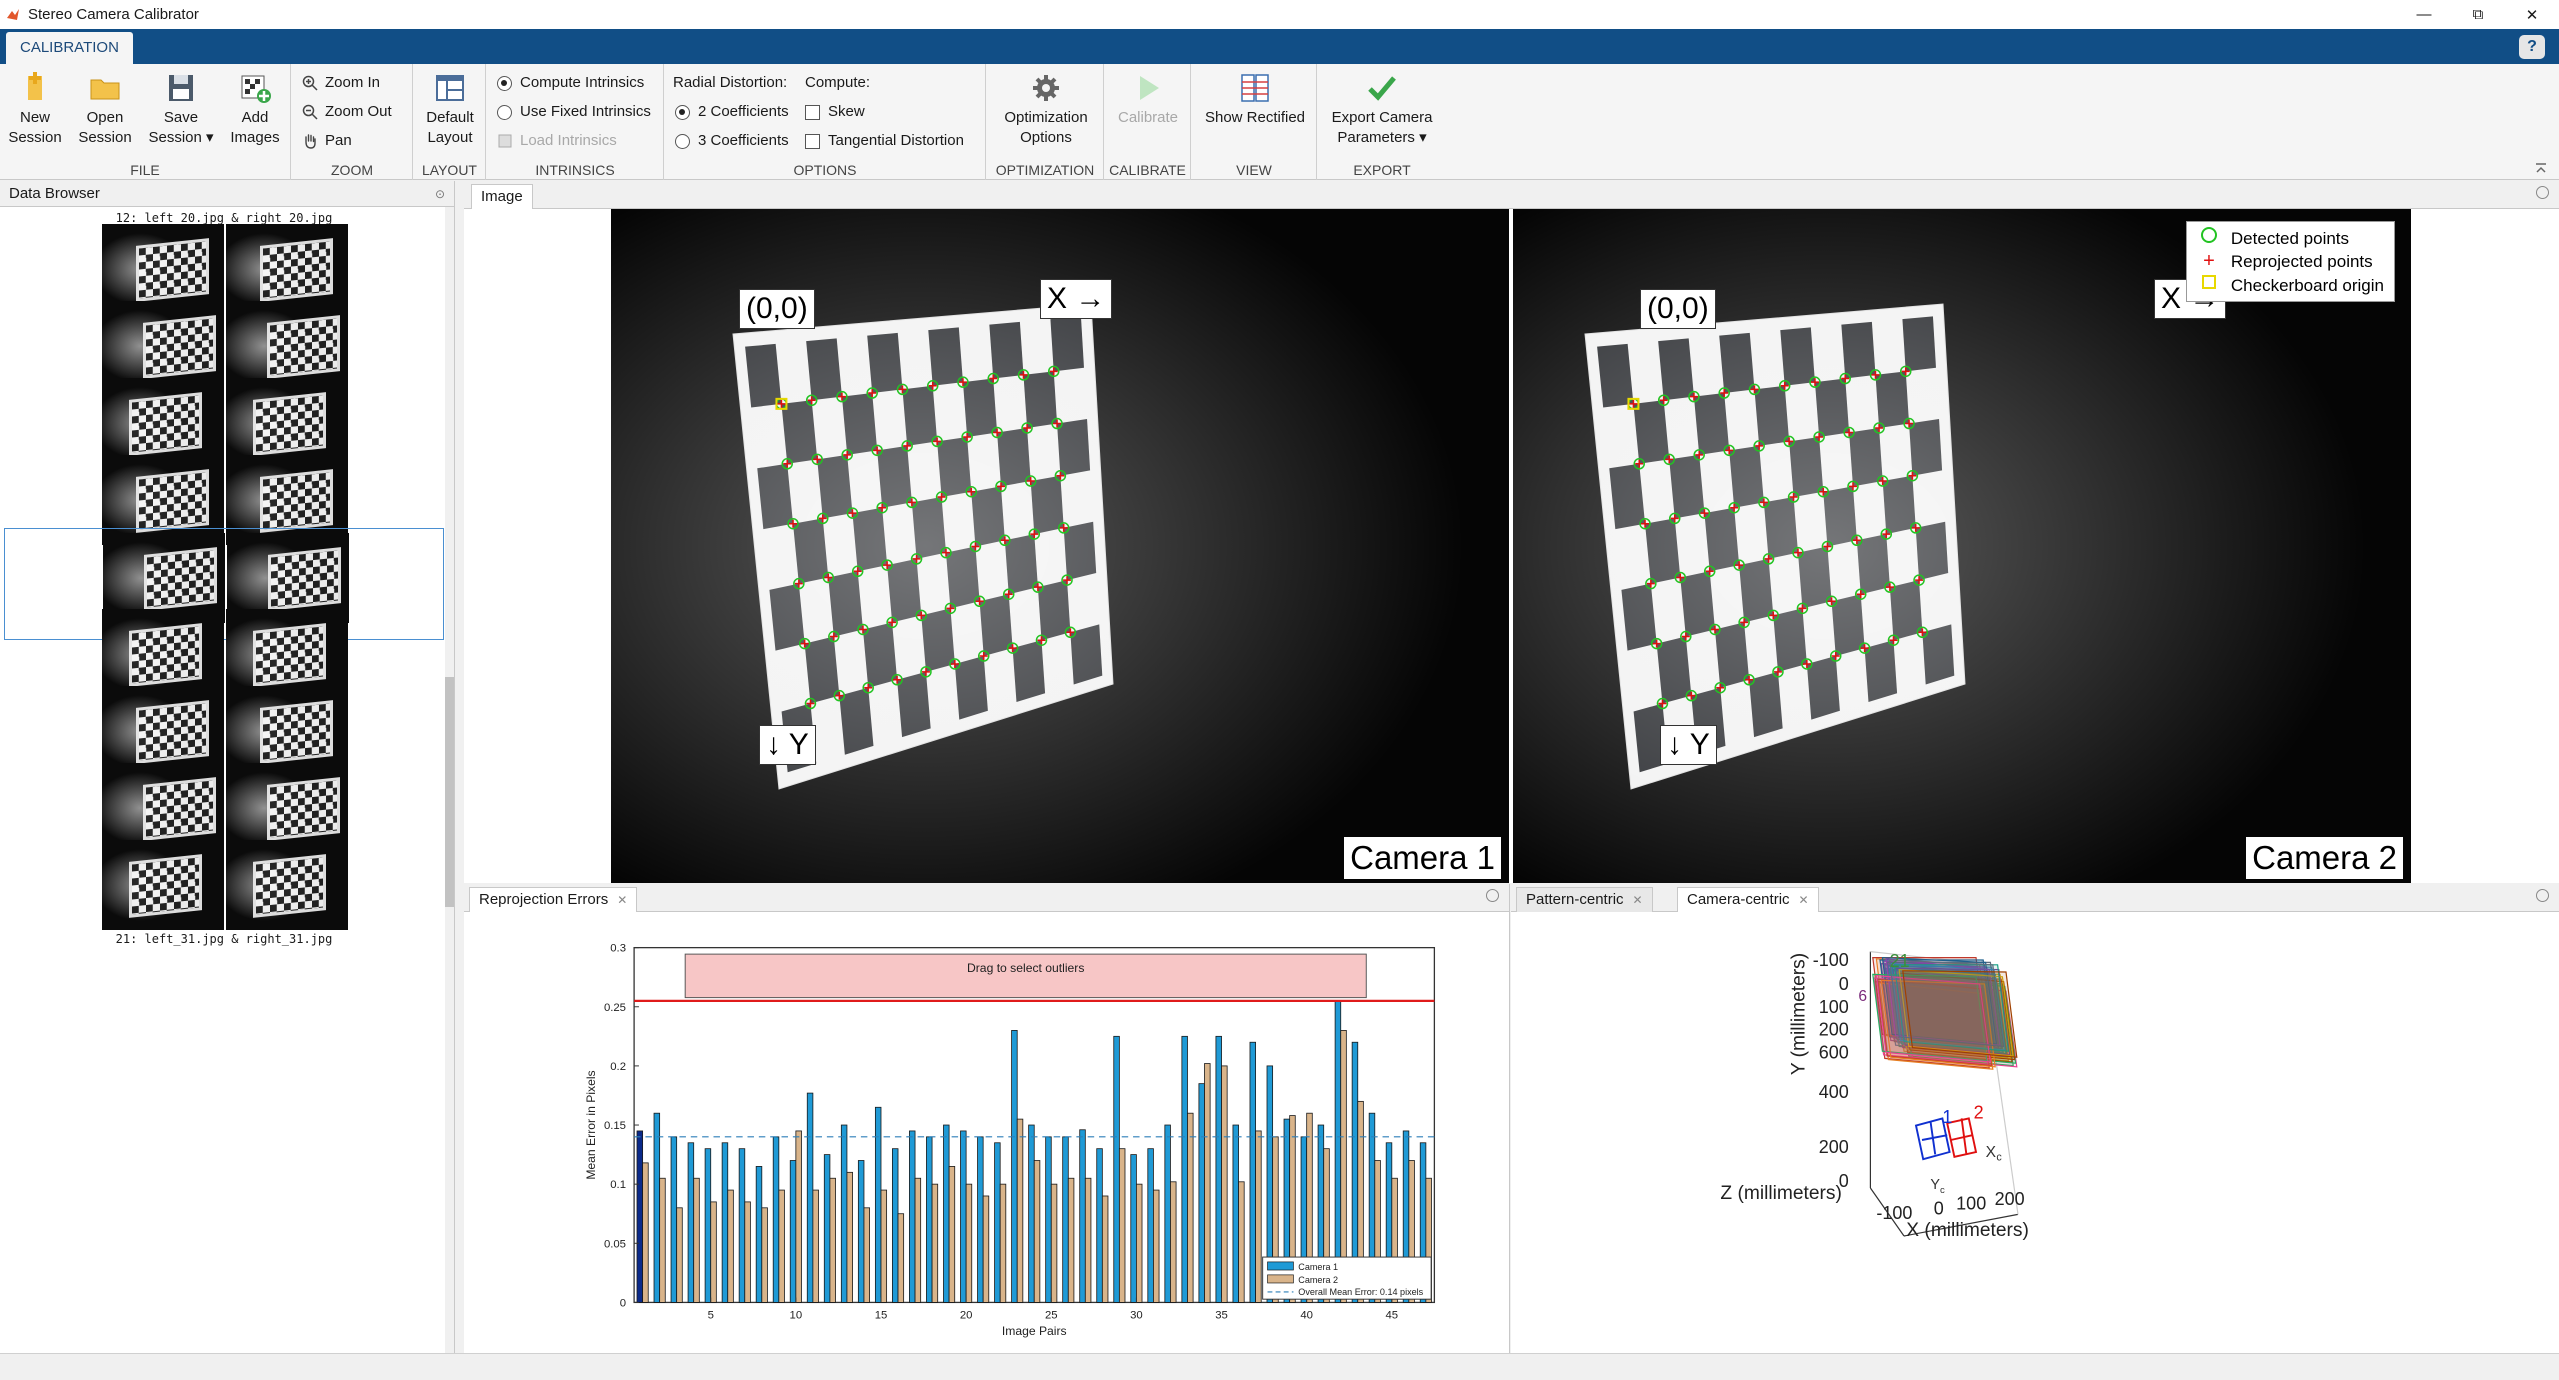 The image size is (2559, 1380). Describe the element at coordinates (255, 137) in the screenshot. I see `add-label-2: Images` at that location.